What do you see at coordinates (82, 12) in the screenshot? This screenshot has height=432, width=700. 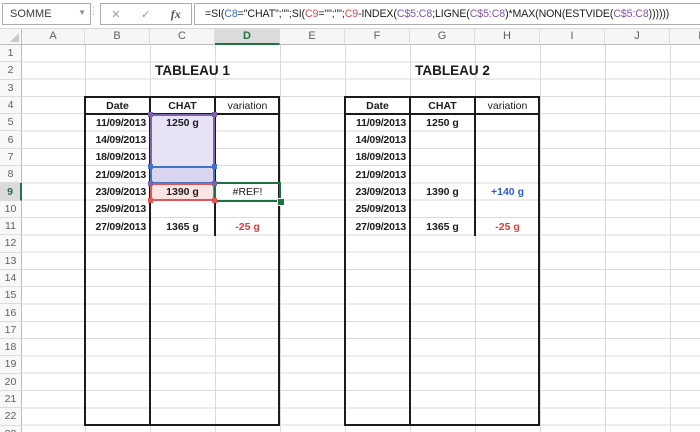 I see `name-box-dropdown-icon: ▼` at bounding box center [82, 12].